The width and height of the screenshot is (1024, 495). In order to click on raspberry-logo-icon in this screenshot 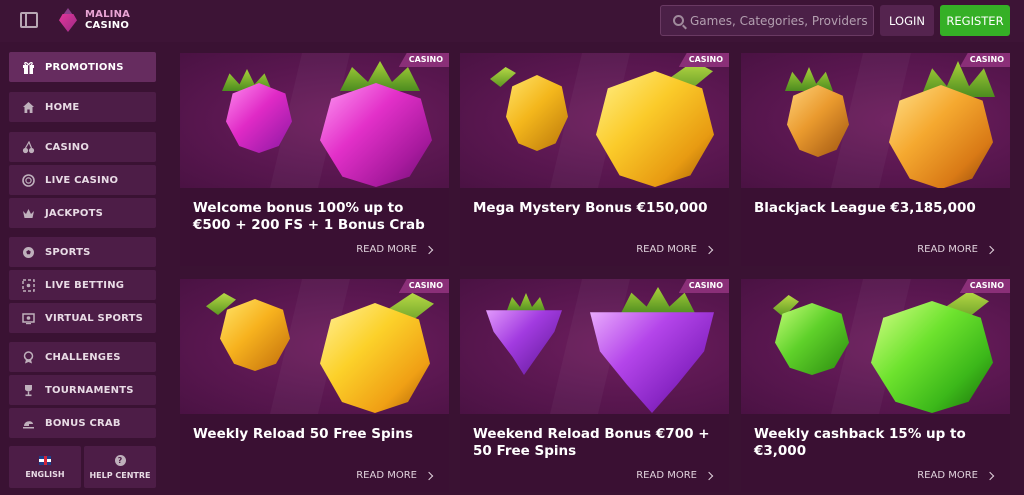, I will do `click(68, 20)`.